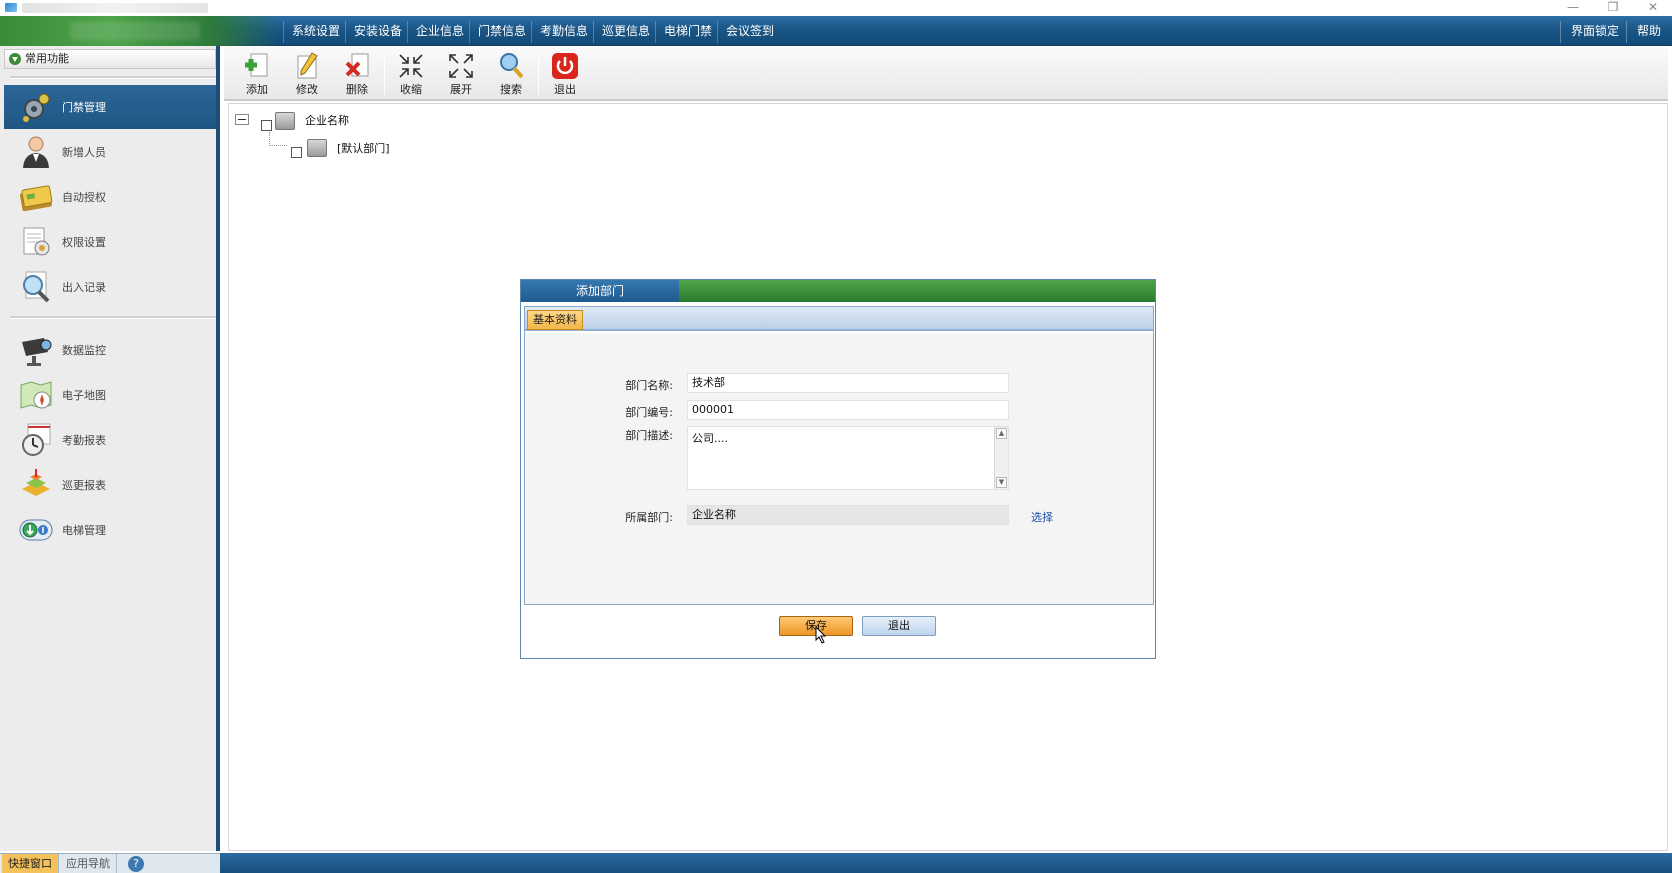 This screenshot has width=1672, height=873. What do you see at coordinates (565, 66) in the screenshot?
I see `power-icon` at bounding box center [565, 66].